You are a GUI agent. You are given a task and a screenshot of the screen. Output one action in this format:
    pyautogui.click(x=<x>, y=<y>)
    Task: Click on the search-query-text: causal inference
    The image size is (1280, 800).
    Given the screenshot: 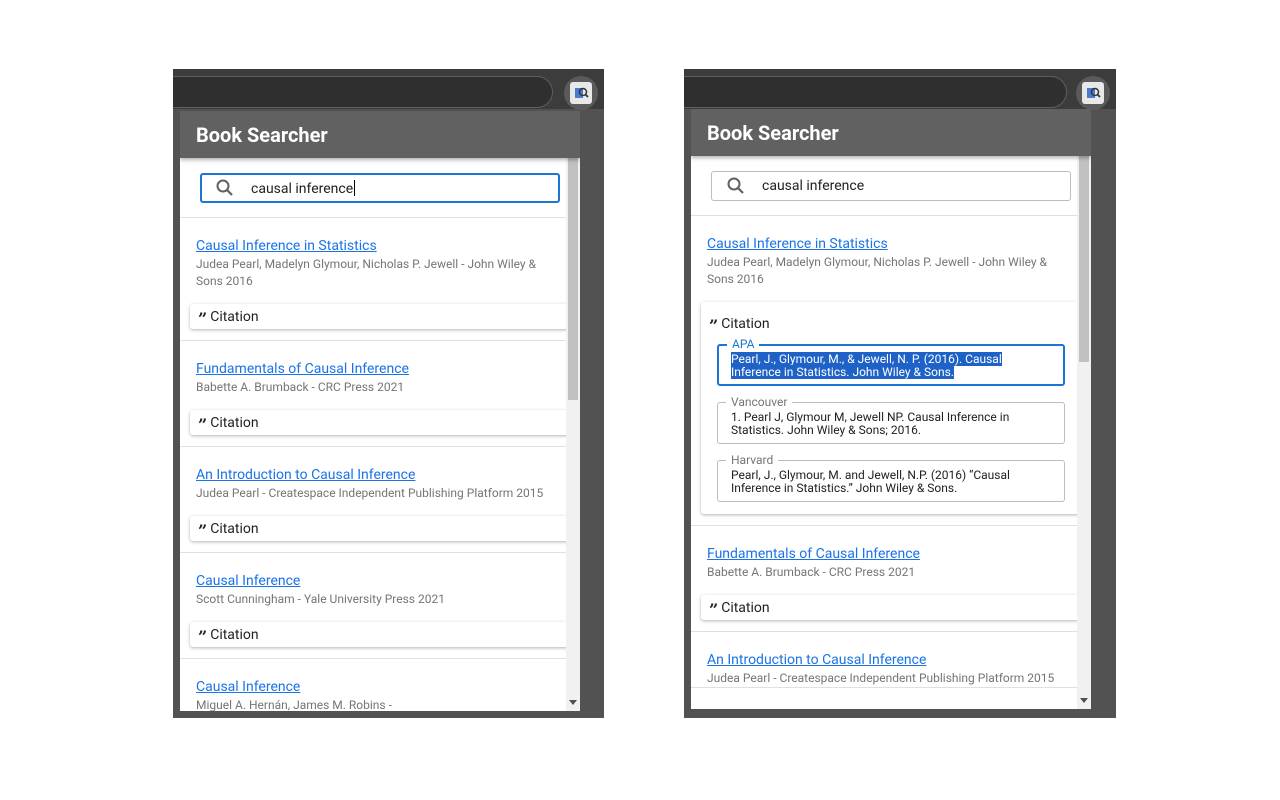 What is the action you would take?
    pyautogui.click(x=302, y=188)
    